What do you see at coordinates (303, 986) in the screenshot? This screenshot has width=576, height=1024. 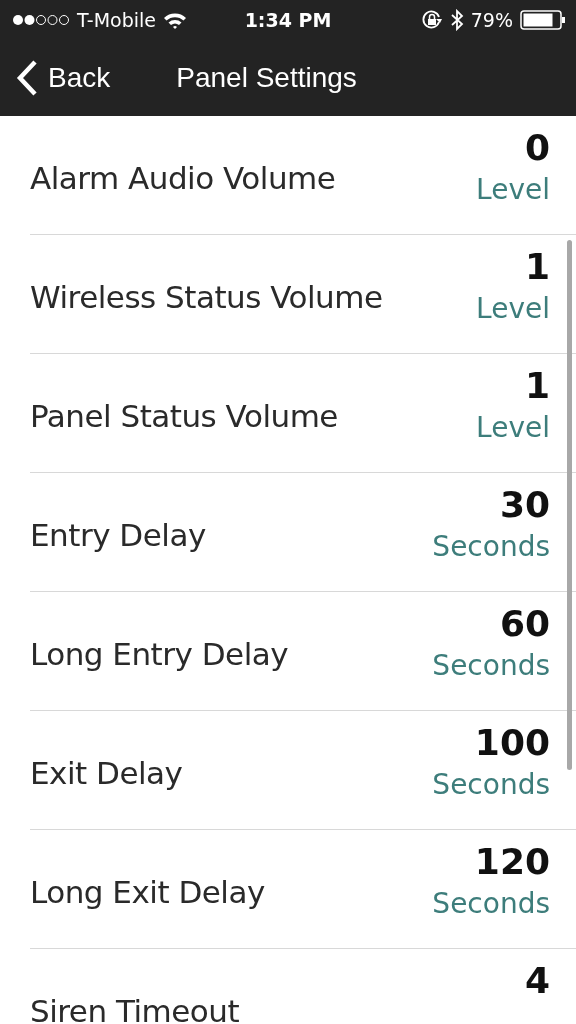 I see `setting-row: Siren Timeout 4` at bounding box center [303, 986].